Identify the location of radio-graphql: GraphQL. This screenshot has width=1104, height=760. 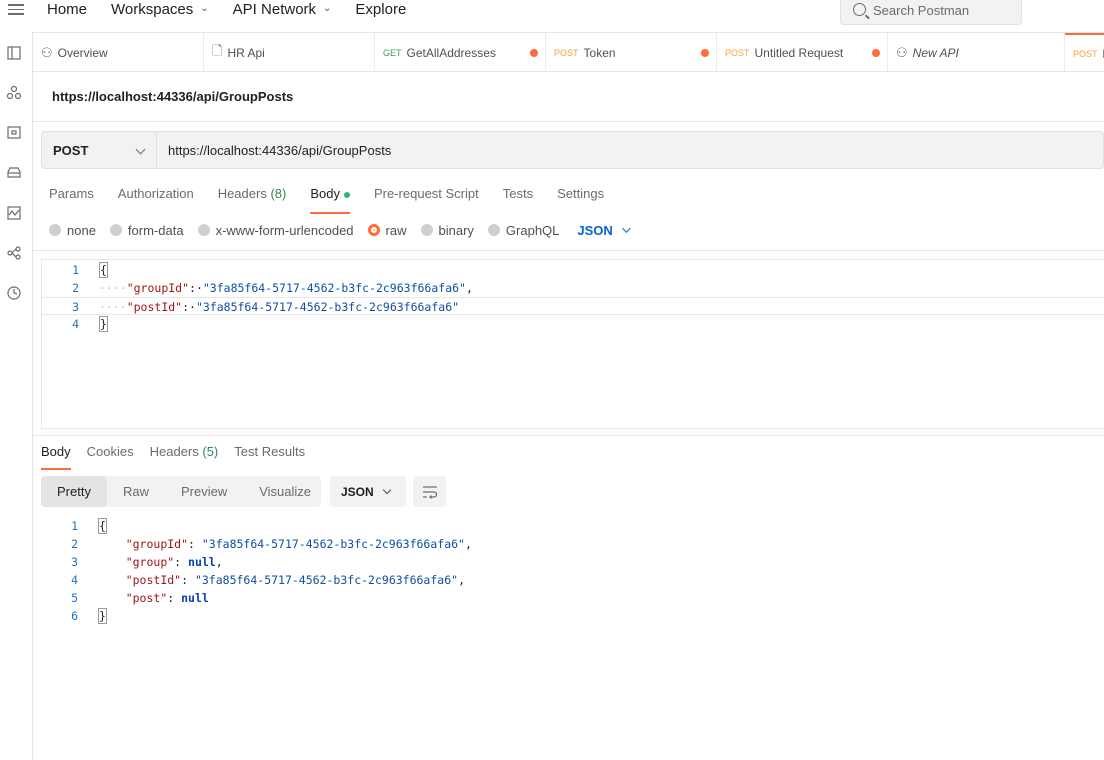
(523, 230).